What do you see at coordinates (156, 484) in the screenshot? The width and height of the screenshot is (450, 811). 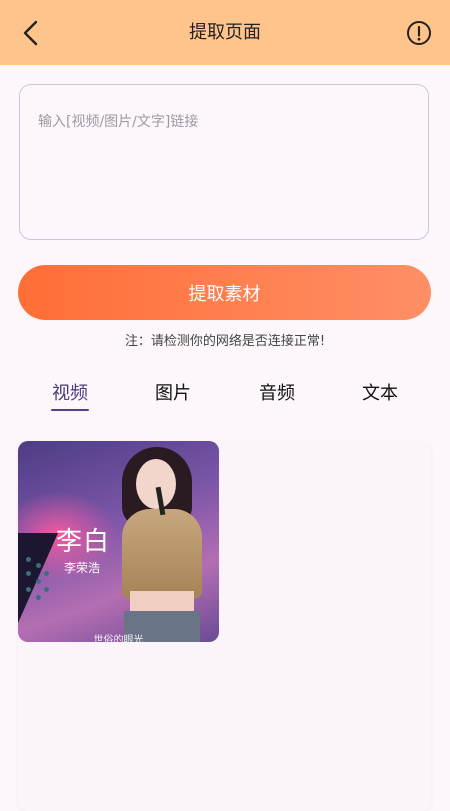 I see `singer-face` at bounding box center [156, 484].